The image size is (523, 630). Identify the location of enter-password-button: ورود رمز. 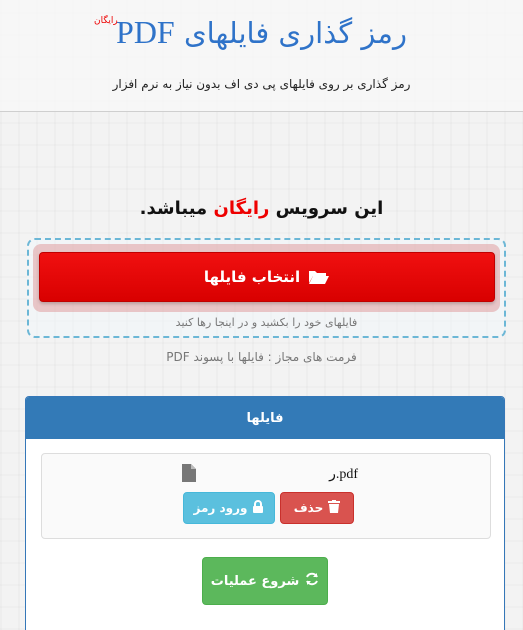
(229, 508).